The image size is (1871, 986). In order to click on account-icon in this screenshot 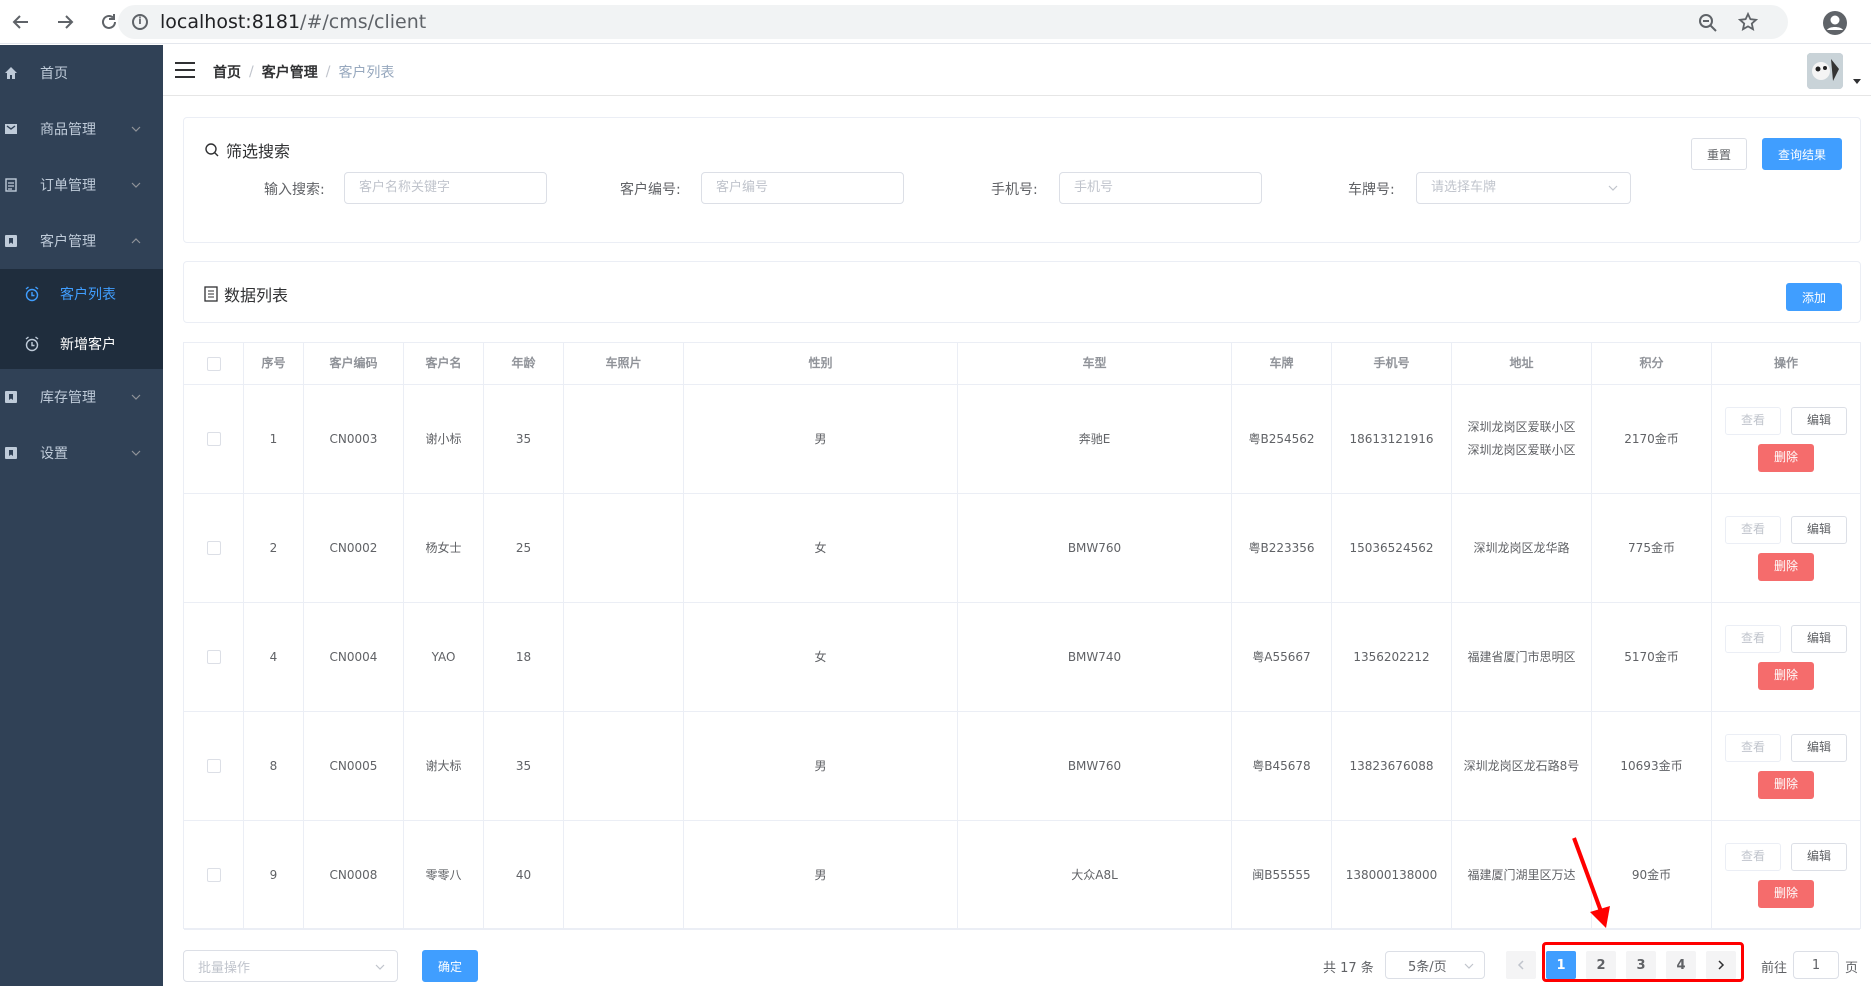, I will do `click(1835, 23)`.